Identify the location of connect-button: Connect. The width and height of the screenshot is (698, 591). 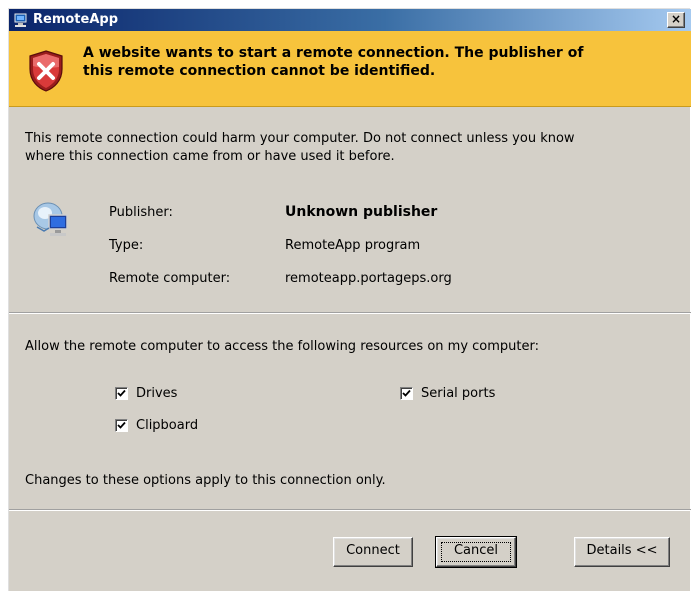
(373, 552).